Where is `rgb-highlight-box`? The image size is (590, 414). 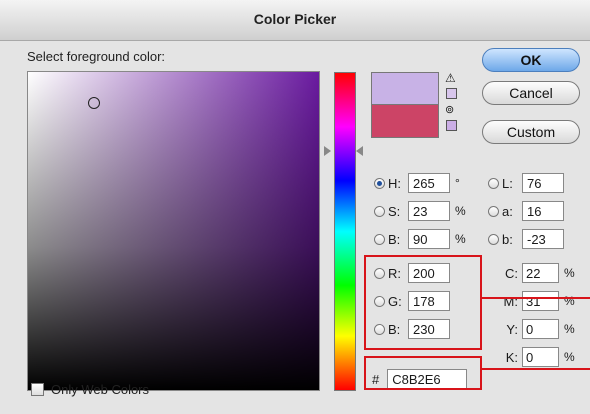 rgb-highlight-box is located at coordinates (423, 302).